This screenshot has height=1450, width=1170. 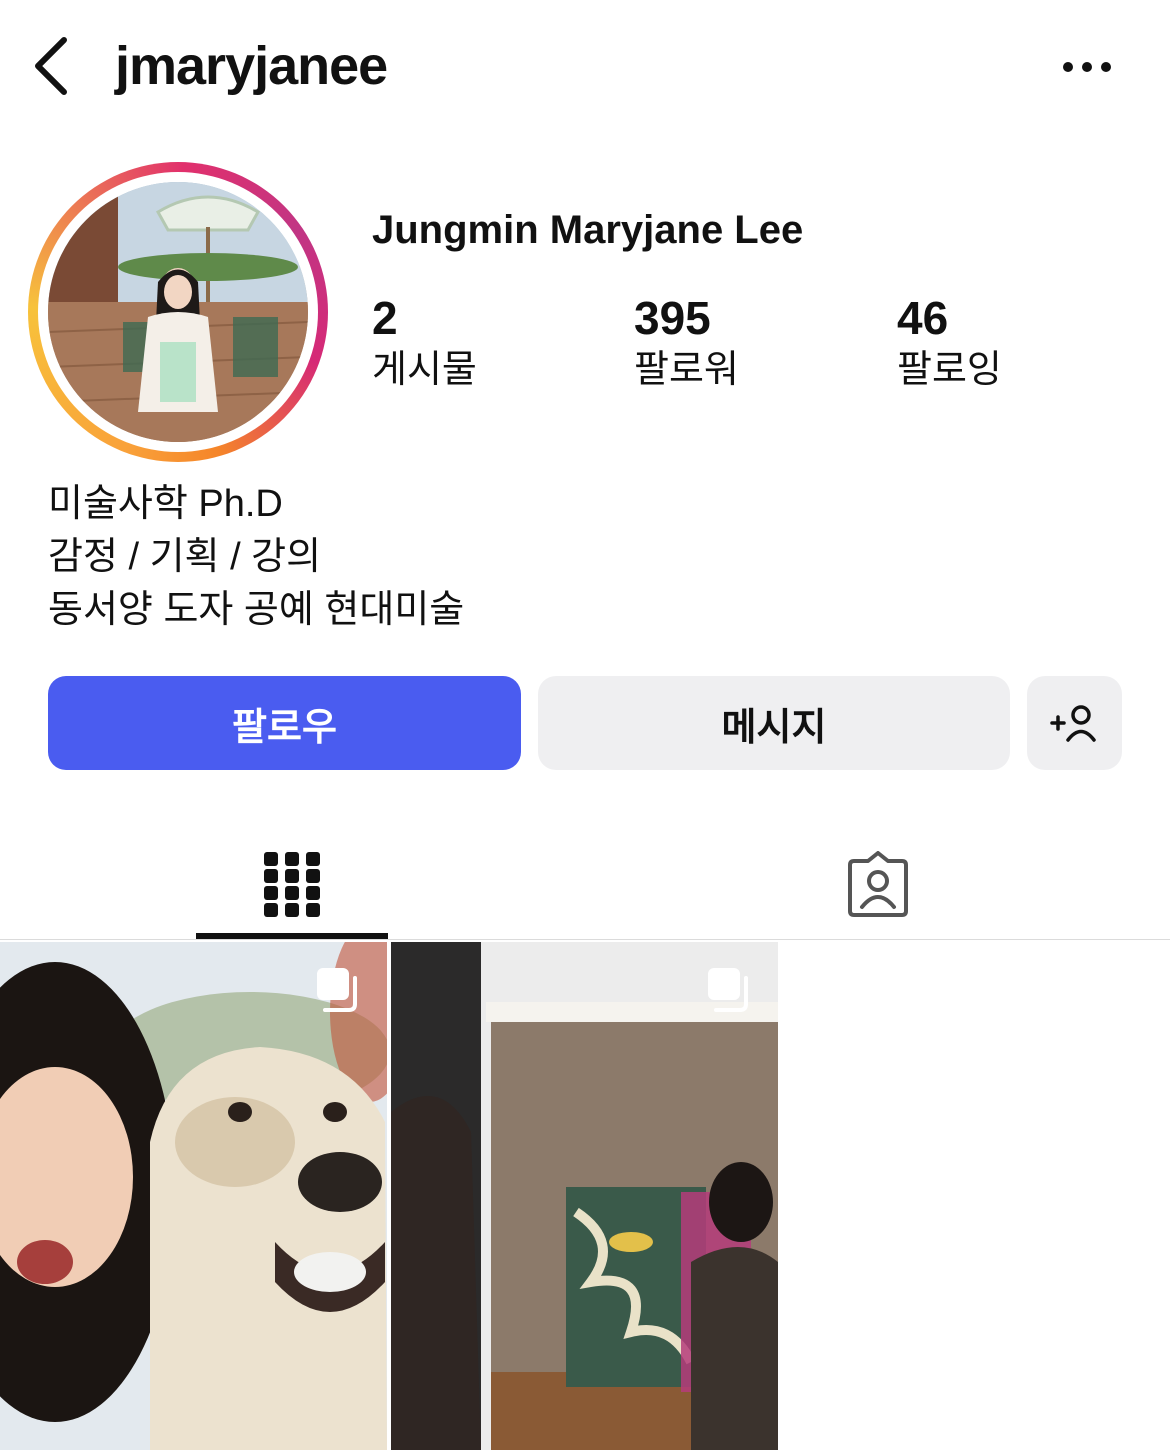 I want to click on avatar, so click(x=178, y=312).